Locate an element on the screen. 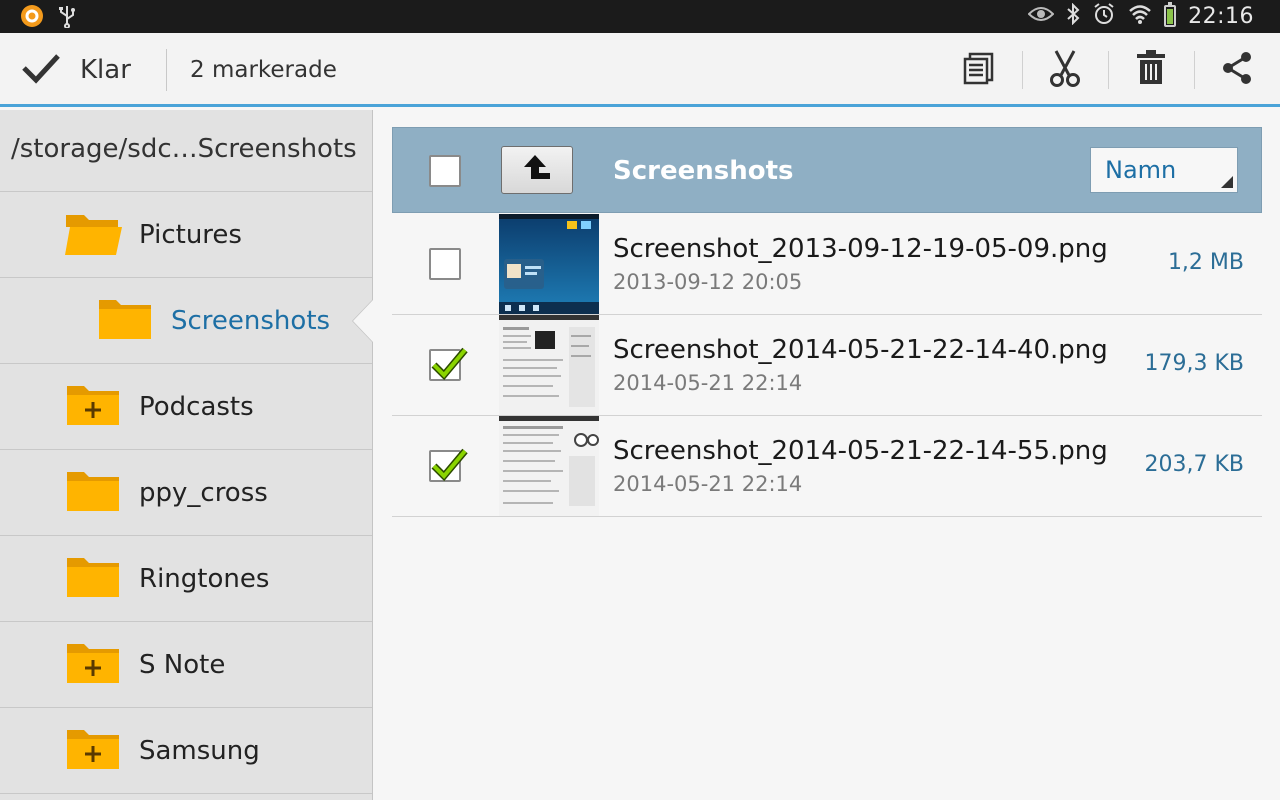 Image resolution: width=1280 pixels, height=800 pixels. sidebar-item-label: Pictures is located at coordinates (190, 235).